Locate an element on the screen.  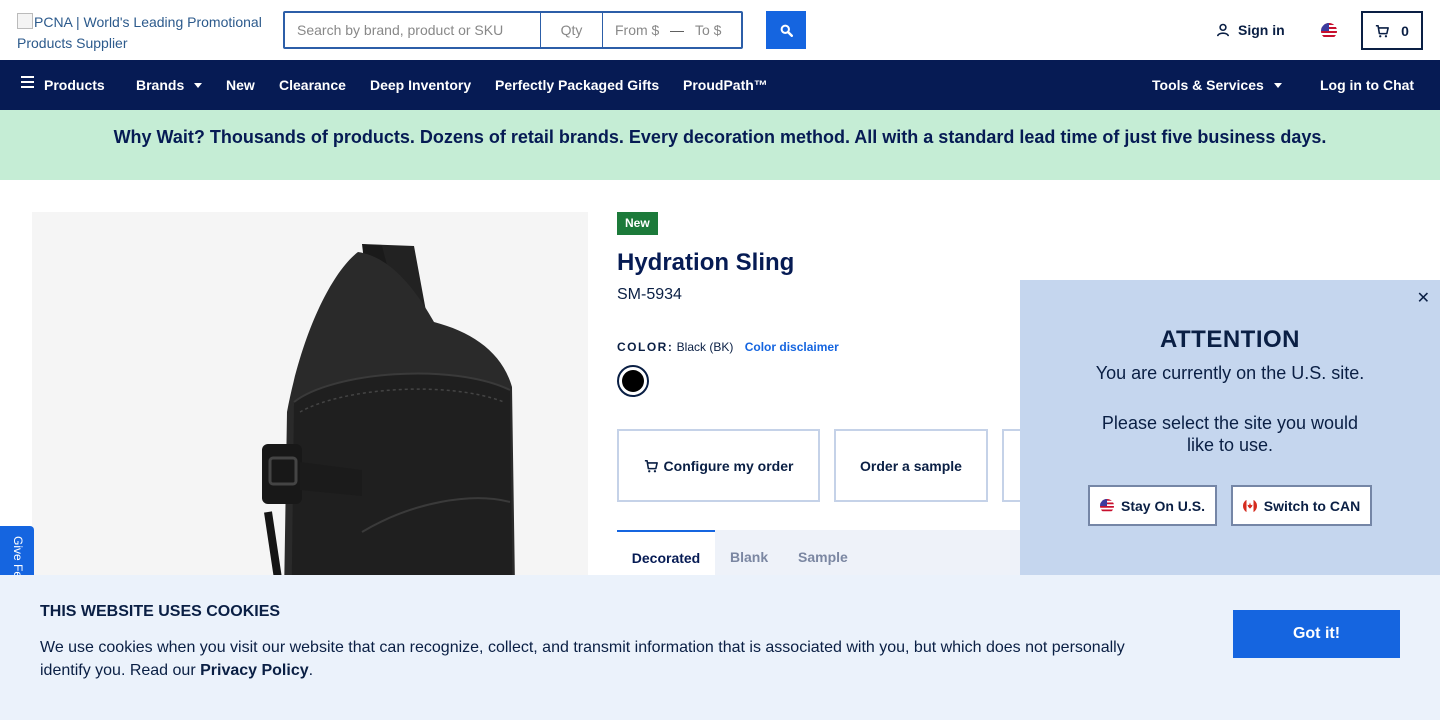
stay-us-button: Stay On U.S. is located at coordinates (1152, 505).